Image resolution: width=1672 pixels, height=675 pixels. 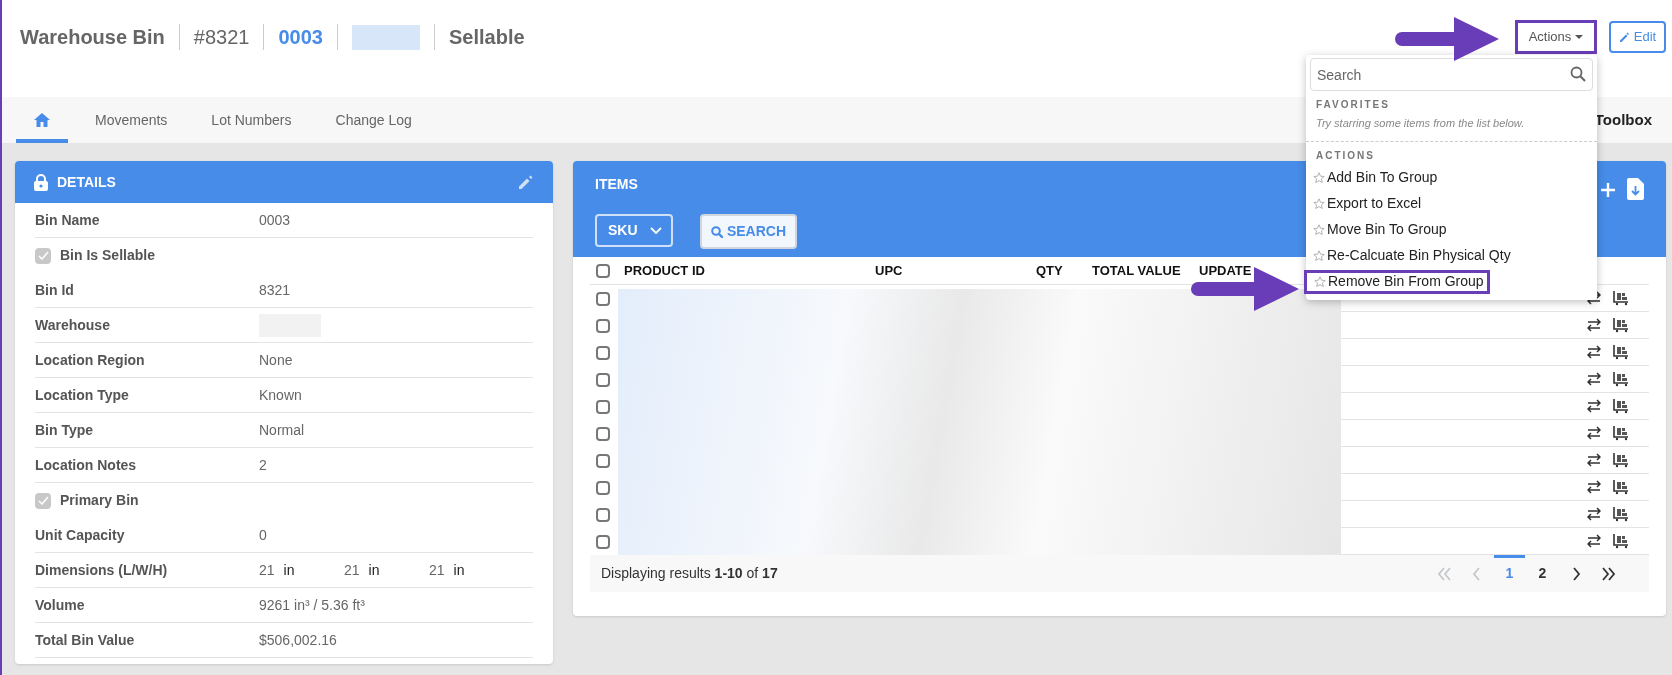 What do you see at coordinates (42, 120) in the screenshot?
I see `home-icon` at bounding box center [42, 120].